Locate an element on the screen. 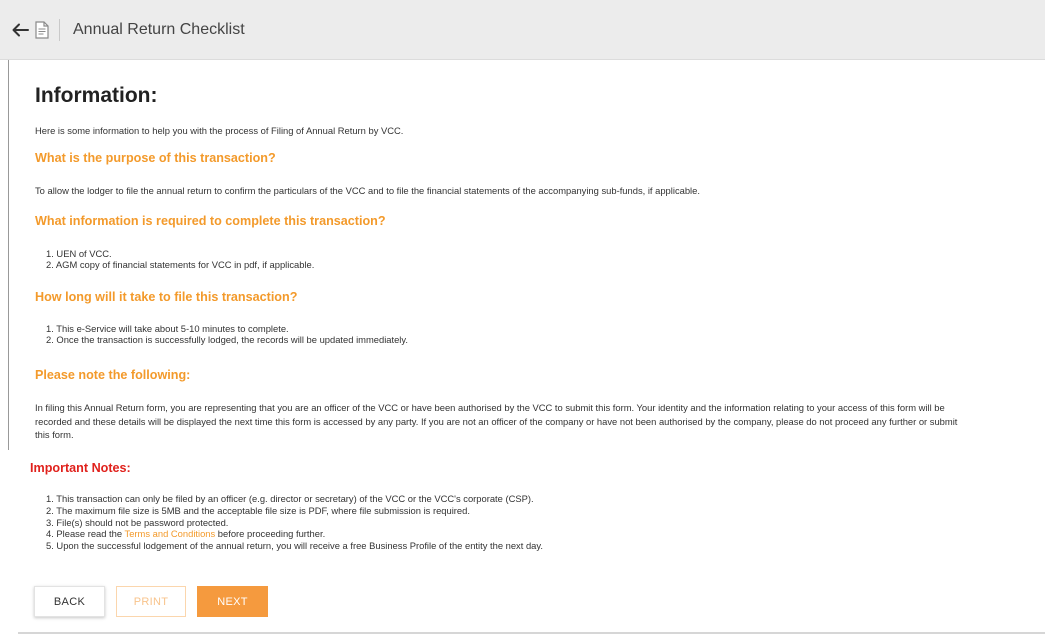 The width and height of the screenshot is (1045, 636). terms-prefix: 4. Please read the is located at coordinates (85, 534).